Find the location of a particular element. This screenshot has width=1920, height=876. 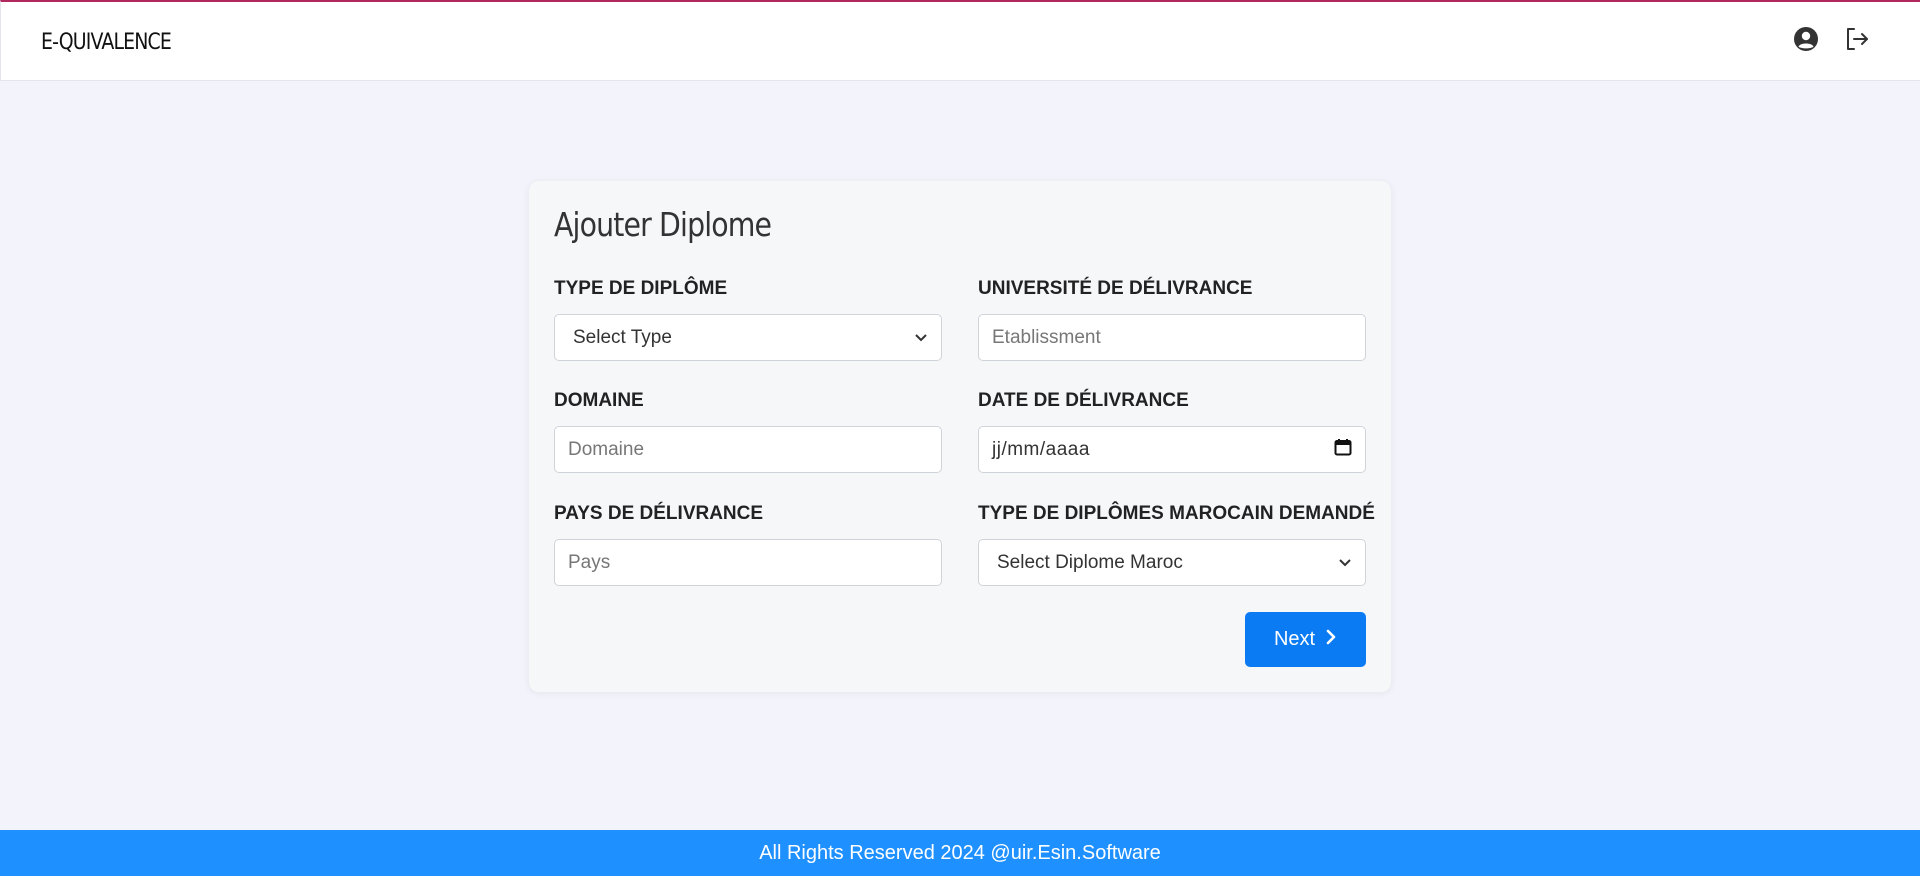

date-placeholder: jj/mm/aaaa is located at coordinates (1041, 449).